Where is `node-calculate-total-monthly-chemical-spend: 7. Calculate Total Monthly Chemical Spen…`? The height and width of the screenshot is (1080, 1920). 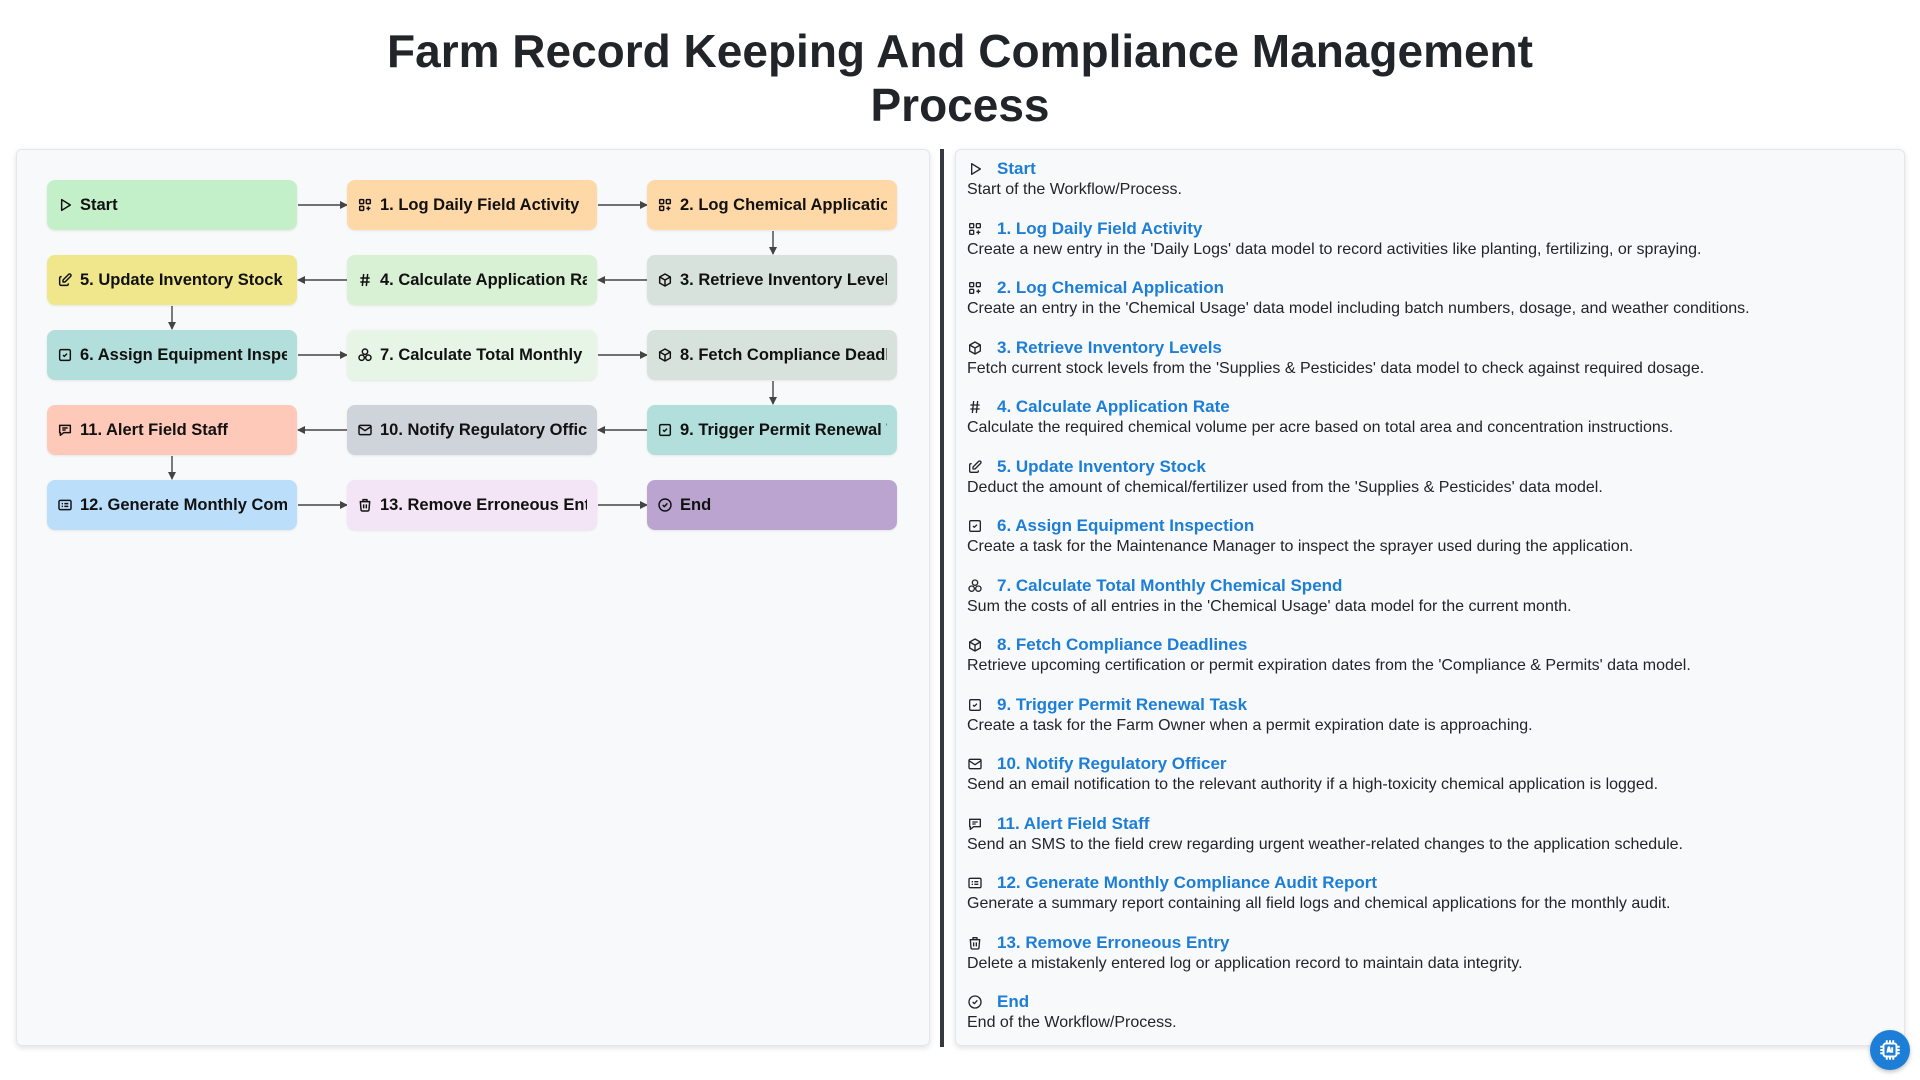
node-calculate-total-monthly-chemical-spend: 7. Calculate Total Monthly Chemical Spen… is located at coordinates (472, 355).